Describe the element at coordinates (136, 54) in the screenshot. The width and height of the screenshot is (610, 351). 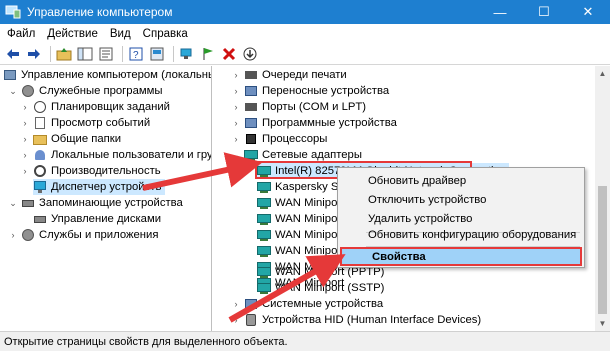
I see `help-icon: ?` at that location.